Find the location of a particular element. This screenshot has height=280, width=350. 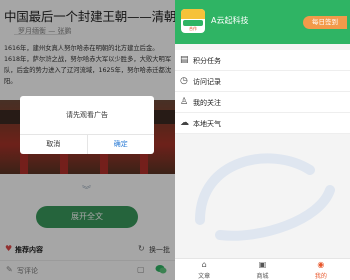

ad-dialog: 请先观看广告 取消 确定 is located at coordinates (87, 125).